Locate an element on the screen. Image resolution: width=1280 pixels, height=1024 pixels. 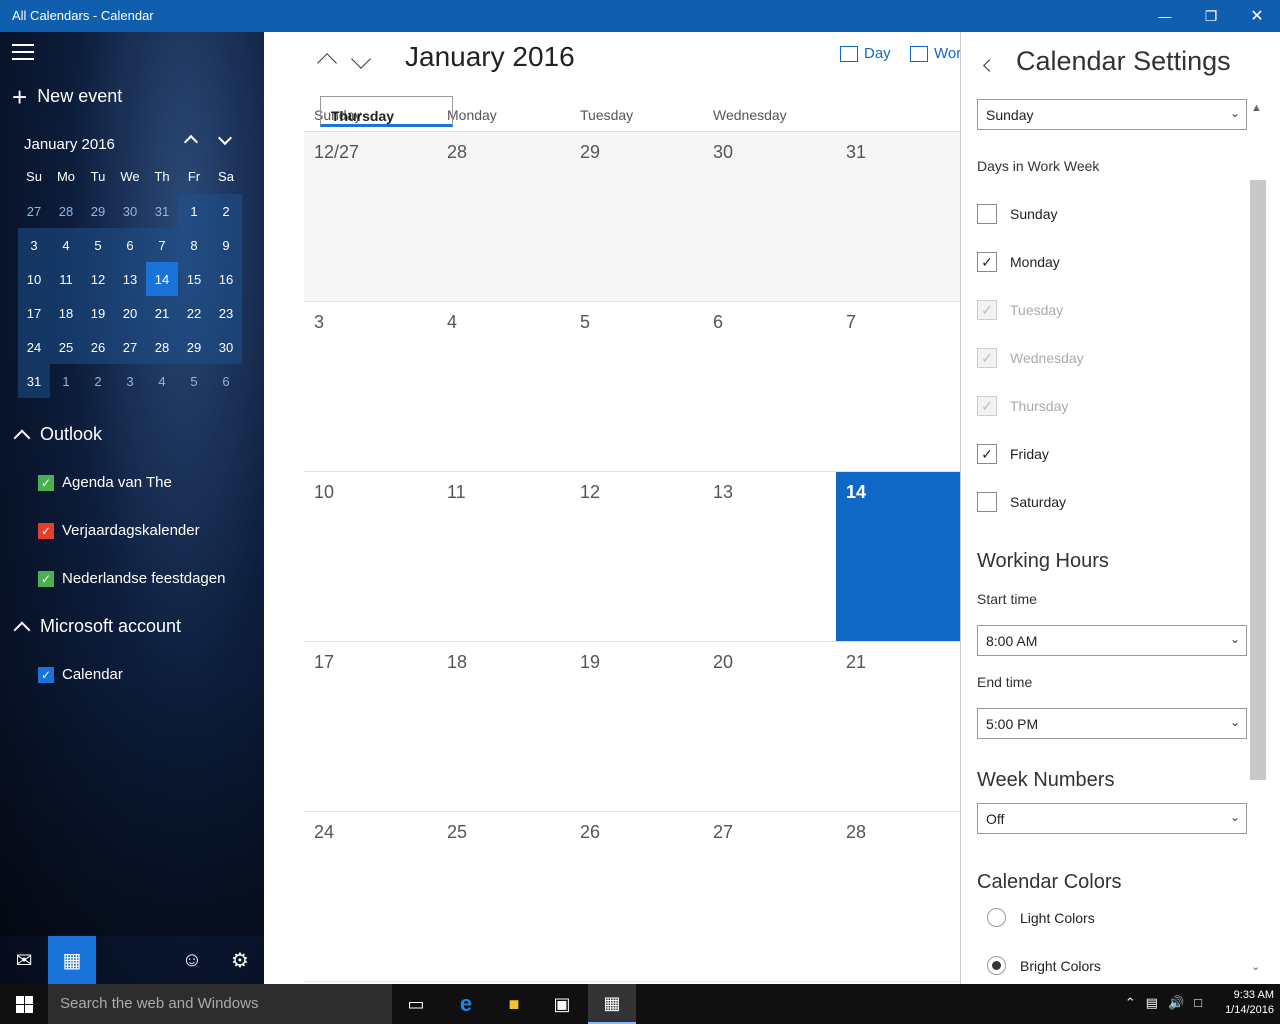
day-cell: 30 is located at coordinates (769, 216).